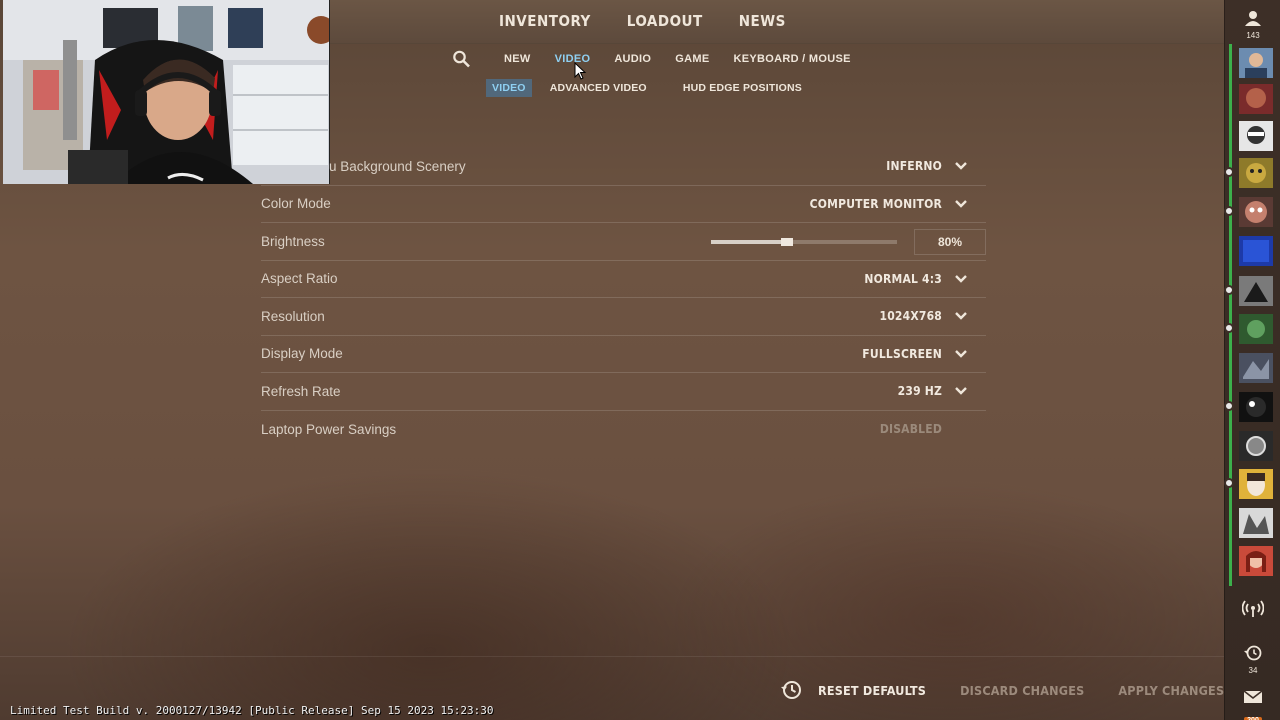  Describe the element at coordinates (293, 241) in the screenshot. I see `setting-label: Brightness` at that location.